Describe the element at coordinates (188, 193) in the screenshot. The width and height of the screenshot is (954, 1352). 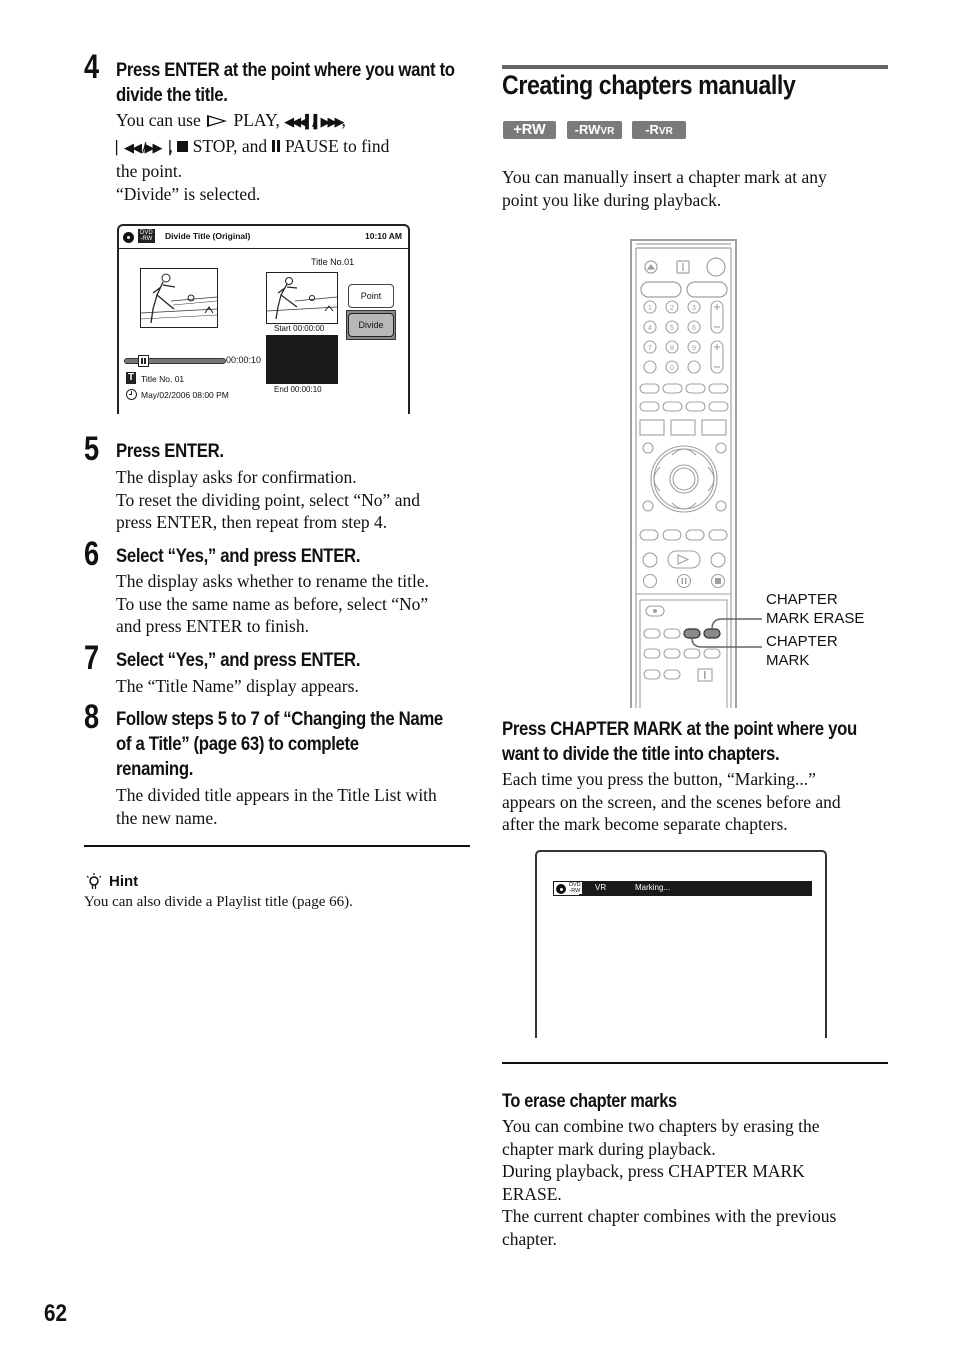
I see `step-body-line: “Divide” is selected.` at that location.